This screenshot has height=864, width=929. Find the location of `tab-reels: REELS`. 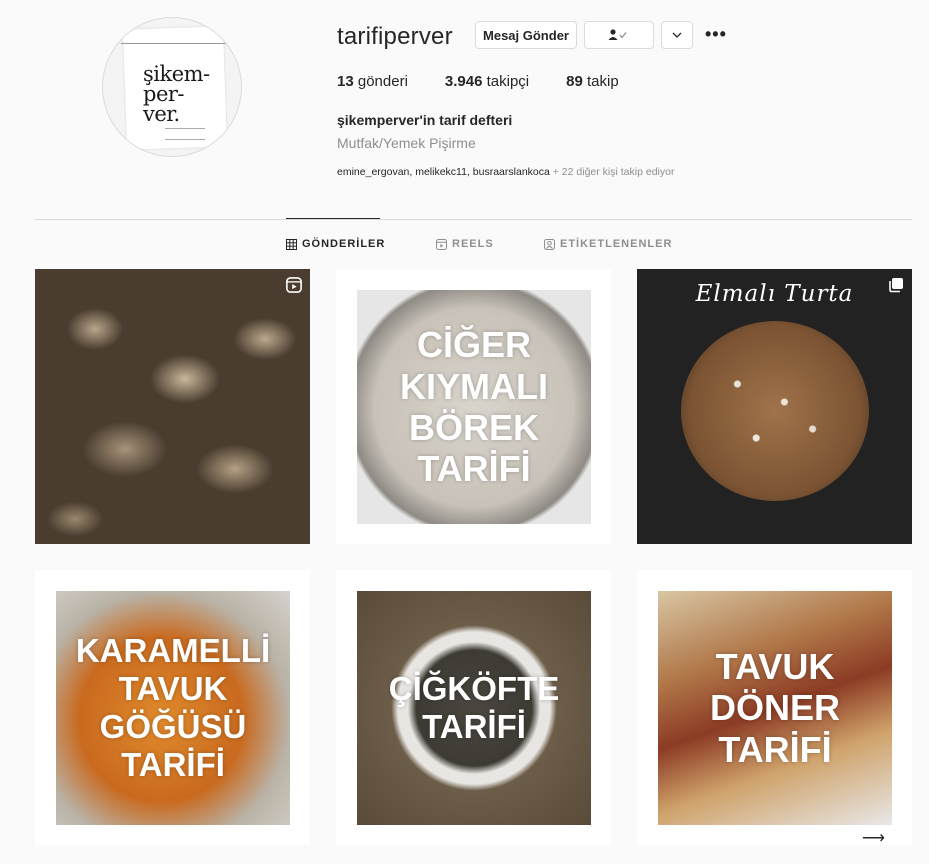

tab-reels: REELS is located at coordinates (465, 244).